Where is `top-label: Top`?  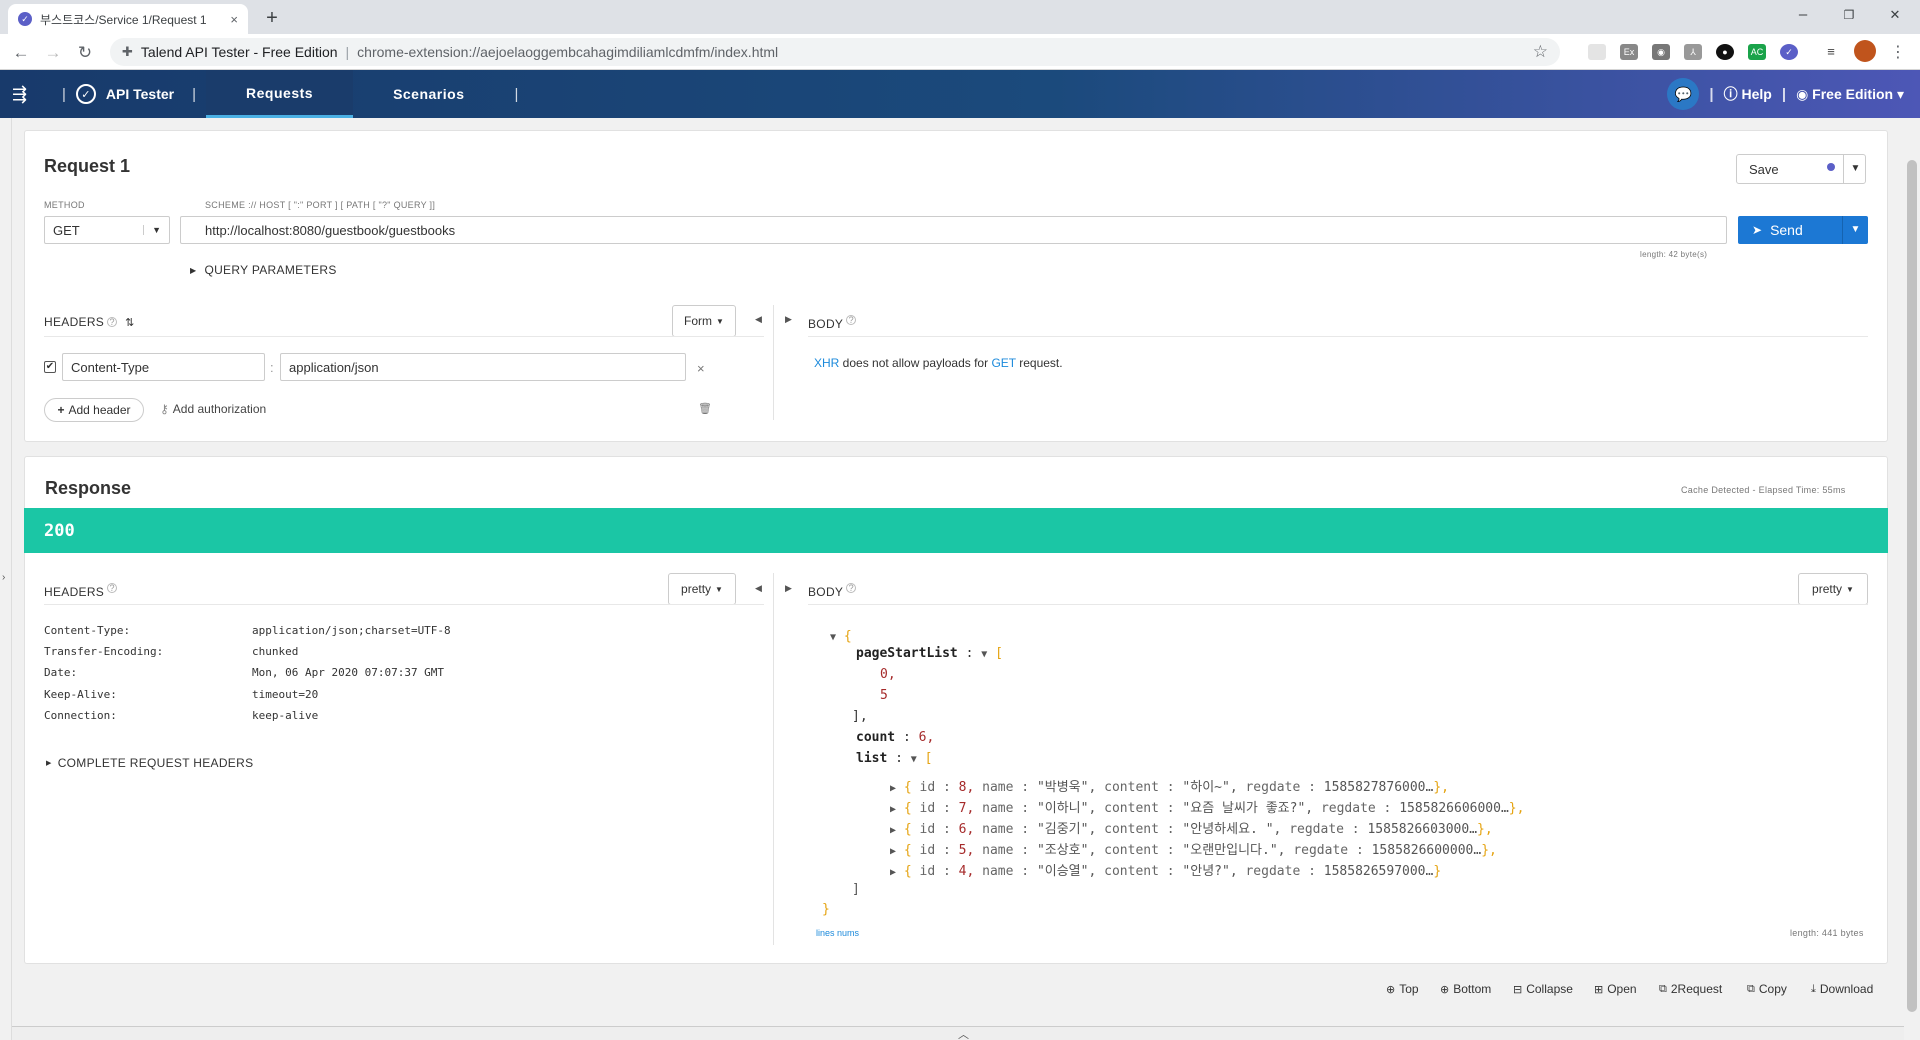 top-label: Top is located at coordinates (1409, 989).